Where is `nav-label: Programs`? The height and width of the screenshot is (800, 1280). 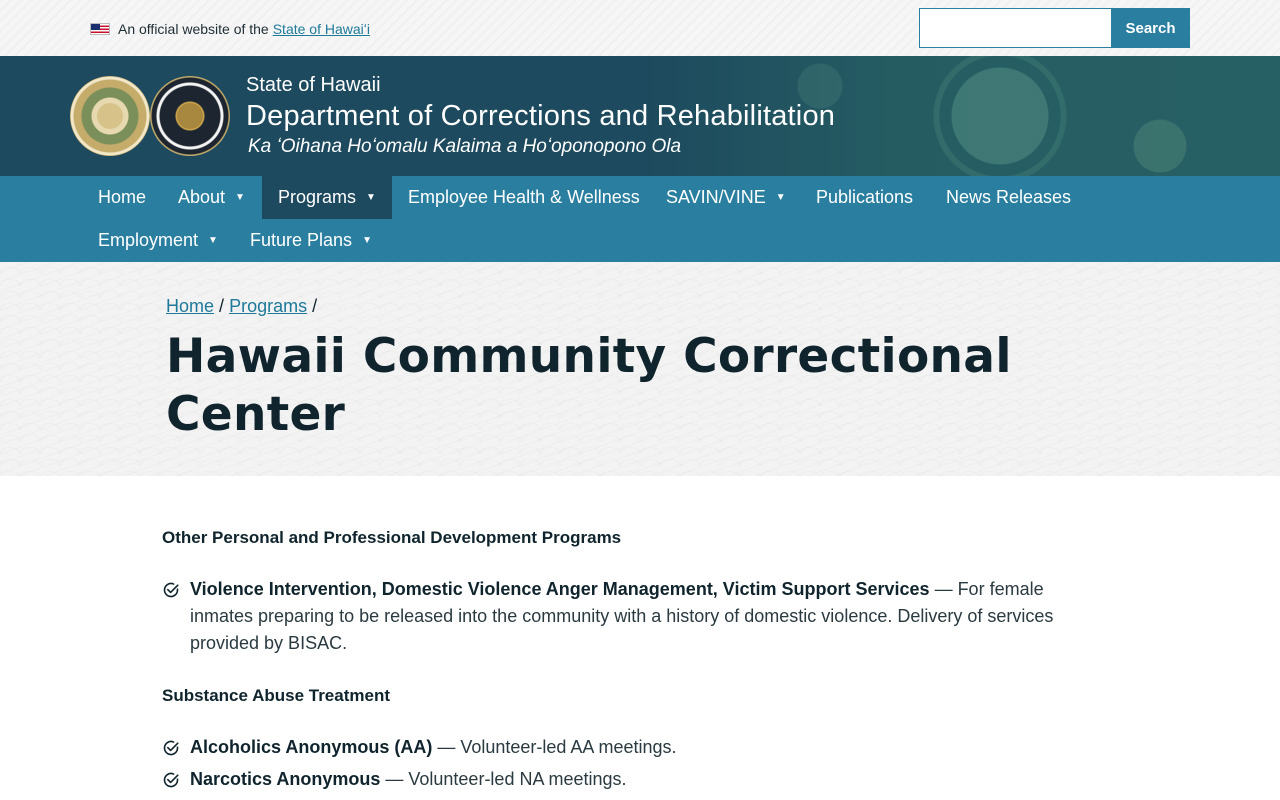 nav-label: Programs is located at coordinates (317, 197).